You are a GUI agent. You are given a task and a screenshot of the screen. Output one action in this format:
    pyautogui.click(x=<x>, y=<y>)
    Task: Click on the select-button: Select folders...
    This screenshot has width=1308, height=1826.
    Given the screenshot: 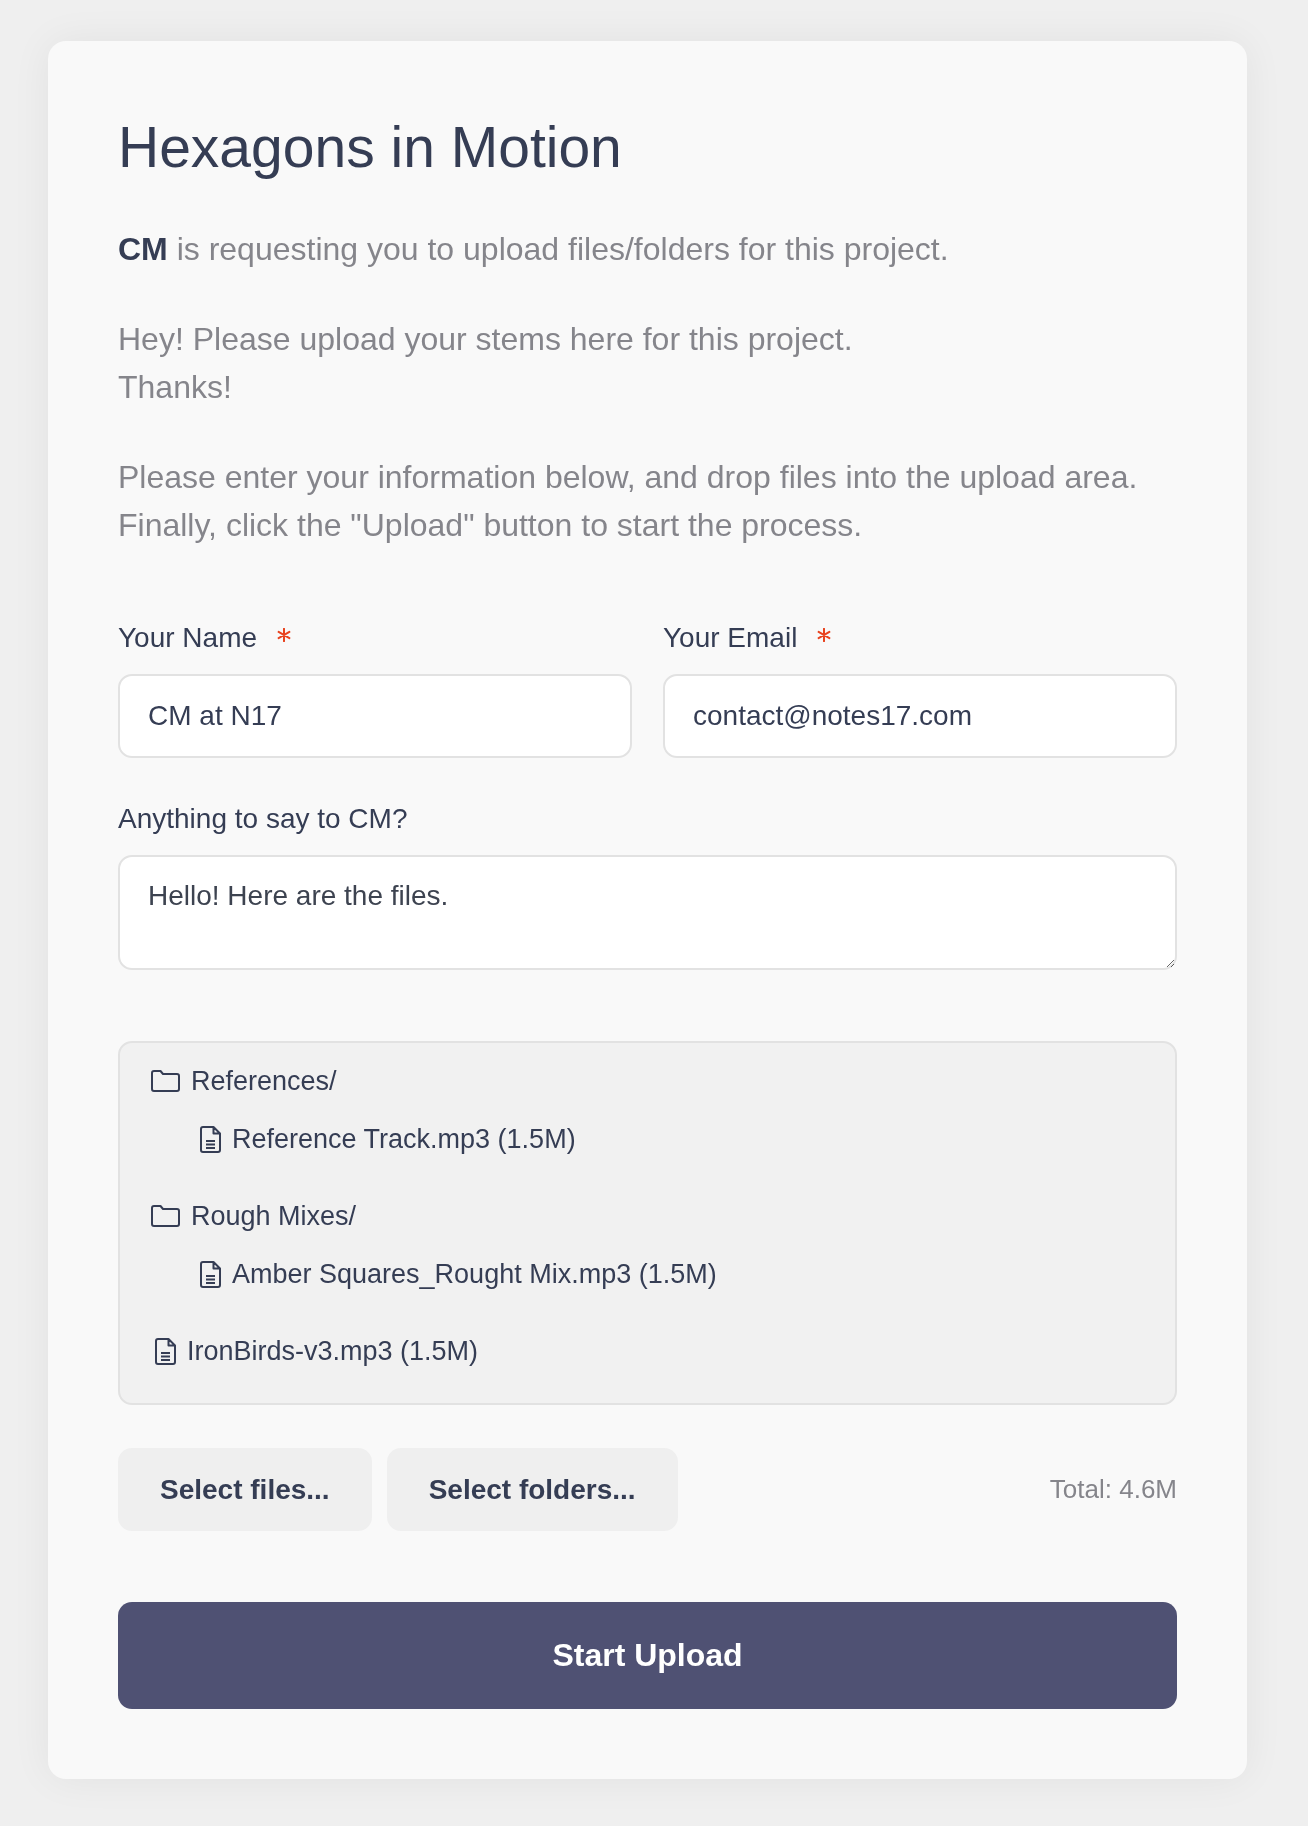 What is the action you would take?
    pyautogui.click(x=532, y=1489)
    